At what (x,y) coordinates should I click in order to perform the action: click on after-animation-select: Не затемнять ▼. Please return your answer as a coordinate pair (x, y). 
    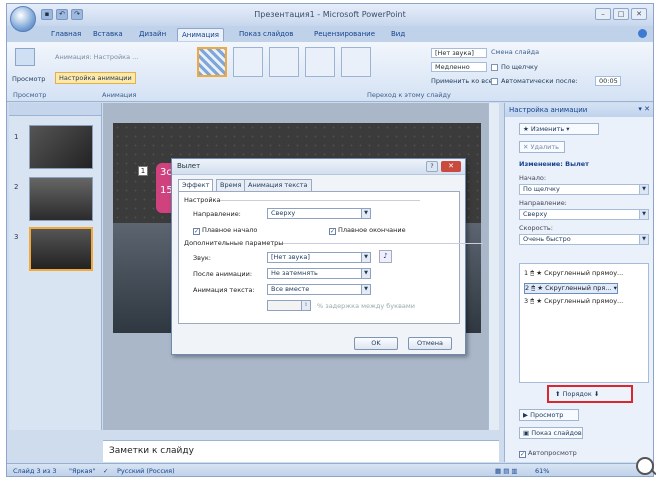
    Looking at the image, I should click on (319, 273).